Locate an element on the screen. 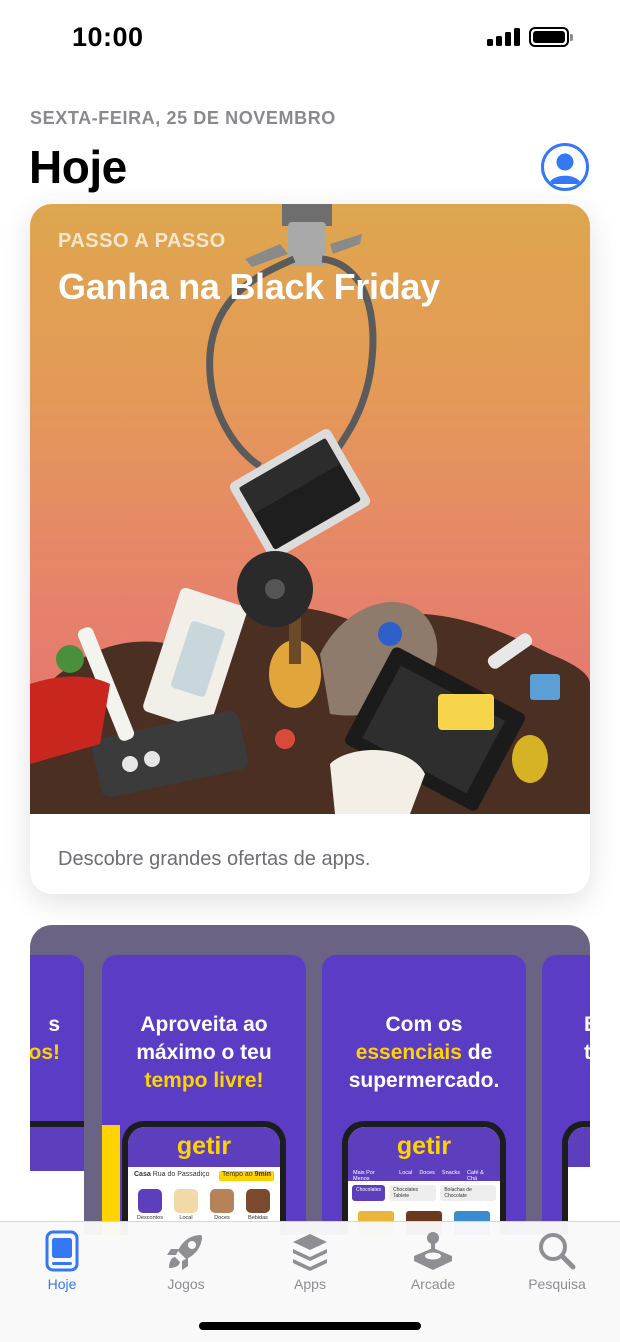 The width and height of the screenshot is (620, 1342). shot-1-line1: Aproveita ao is located at coordinates (204, 1024).